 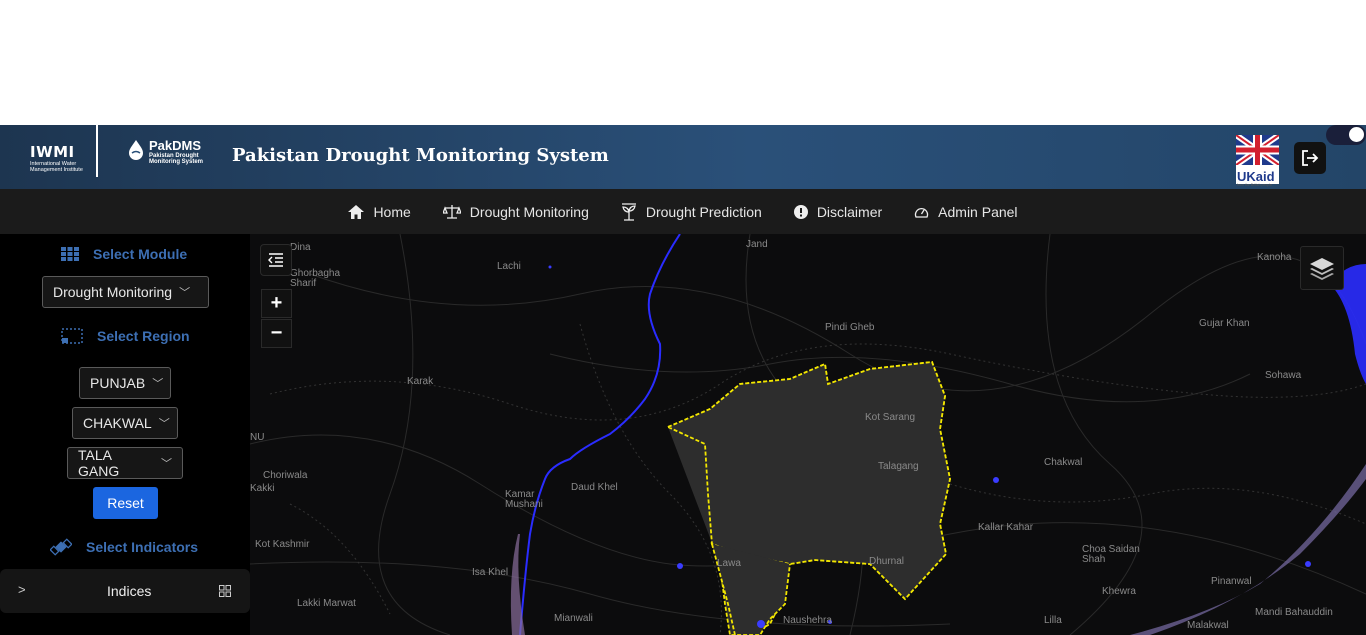 I want to click on water-drop-icon, so click(x=136, y=150).